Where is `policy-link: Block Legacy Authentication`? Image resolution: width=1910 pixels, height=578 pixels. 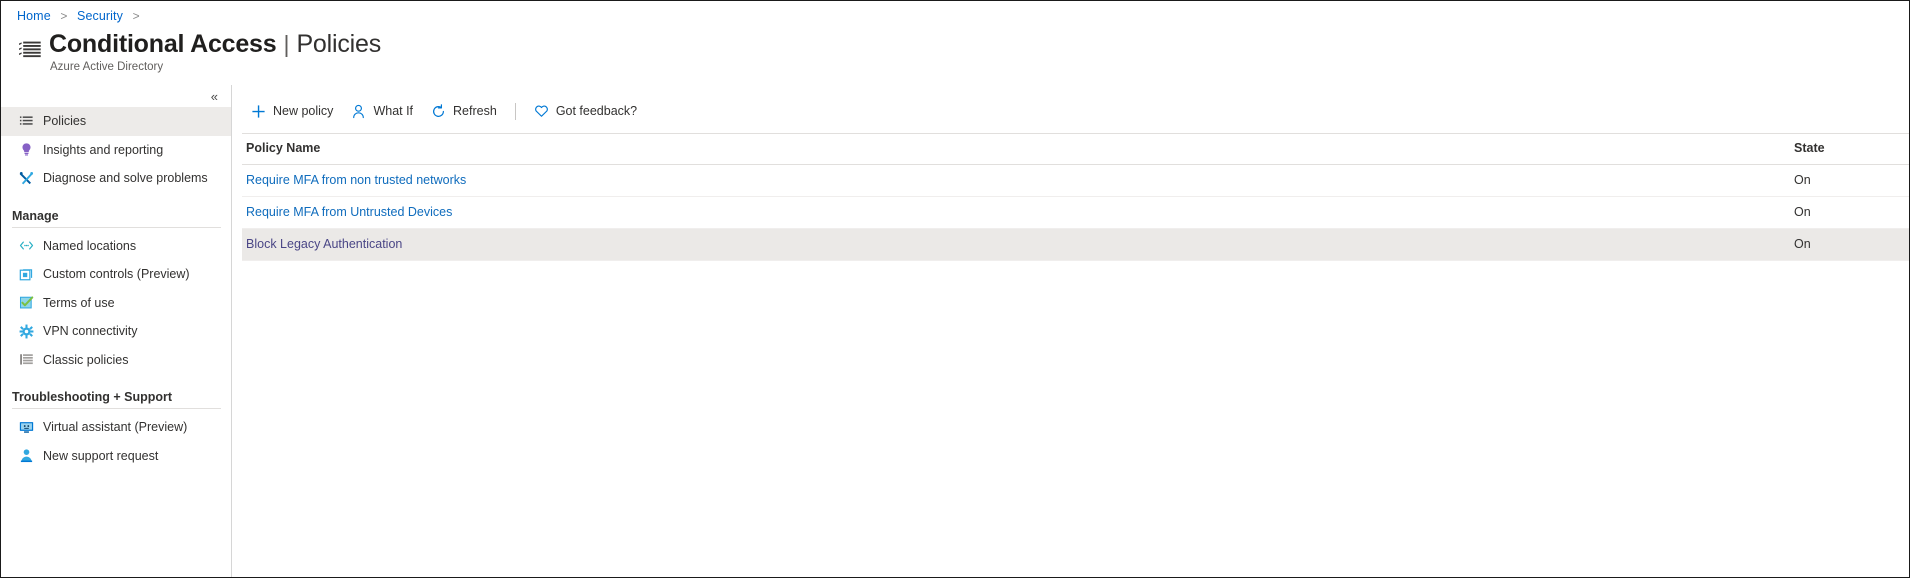
policy-link: Block Legacy Authentication is located at coordinates (324, 244).